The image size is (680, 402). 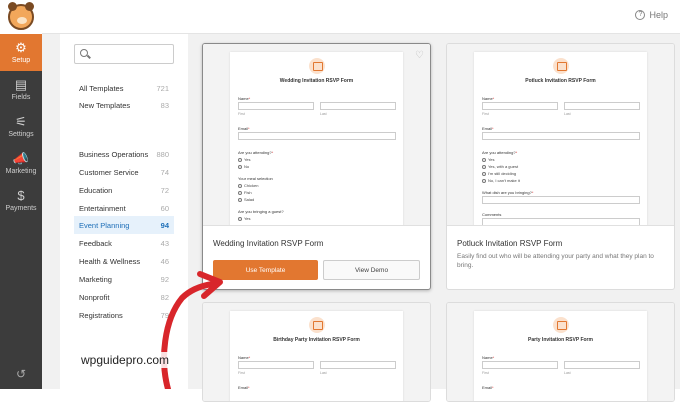 I want to click on preview-option: Salad, so click(x=249, y=199).